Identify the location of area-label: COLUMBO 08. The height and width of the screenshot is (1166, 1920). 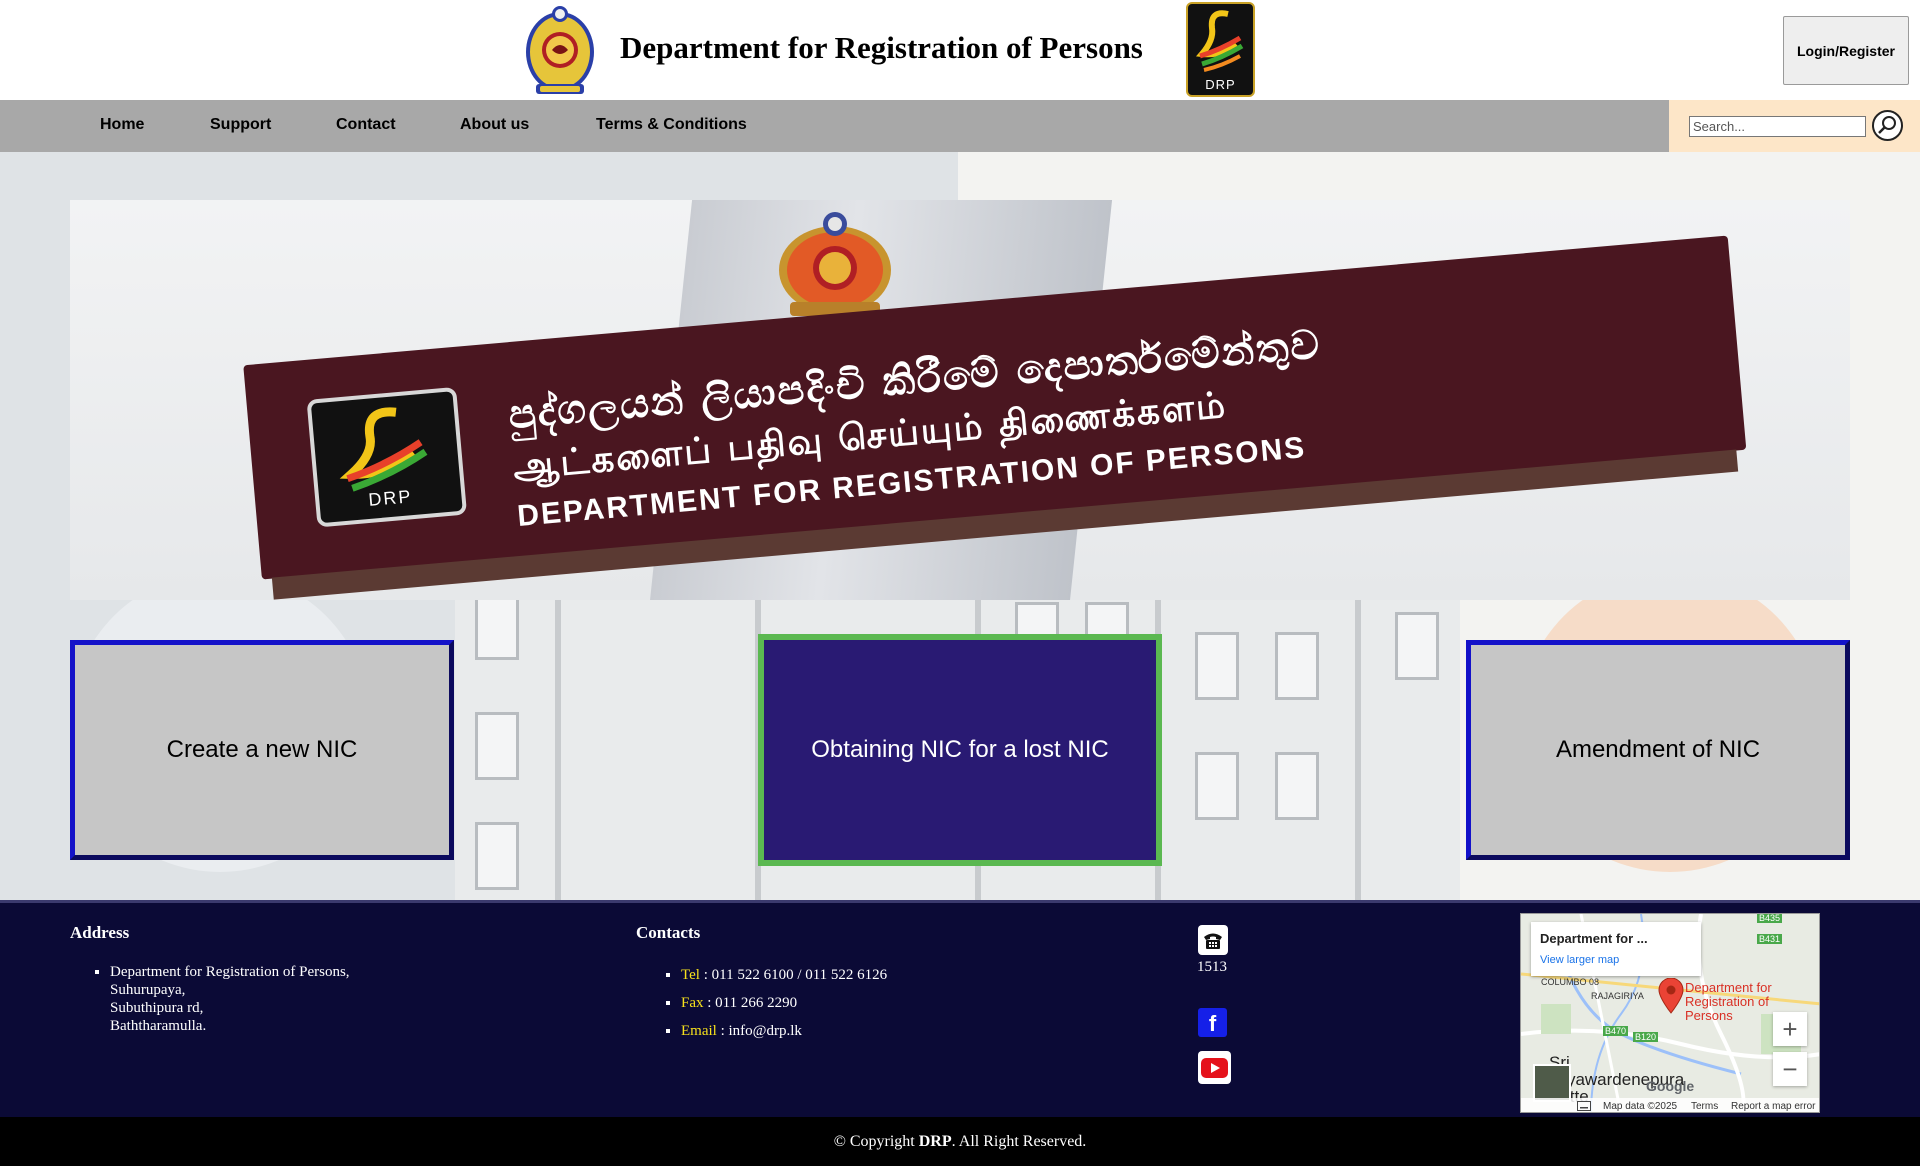
(1570, 982).